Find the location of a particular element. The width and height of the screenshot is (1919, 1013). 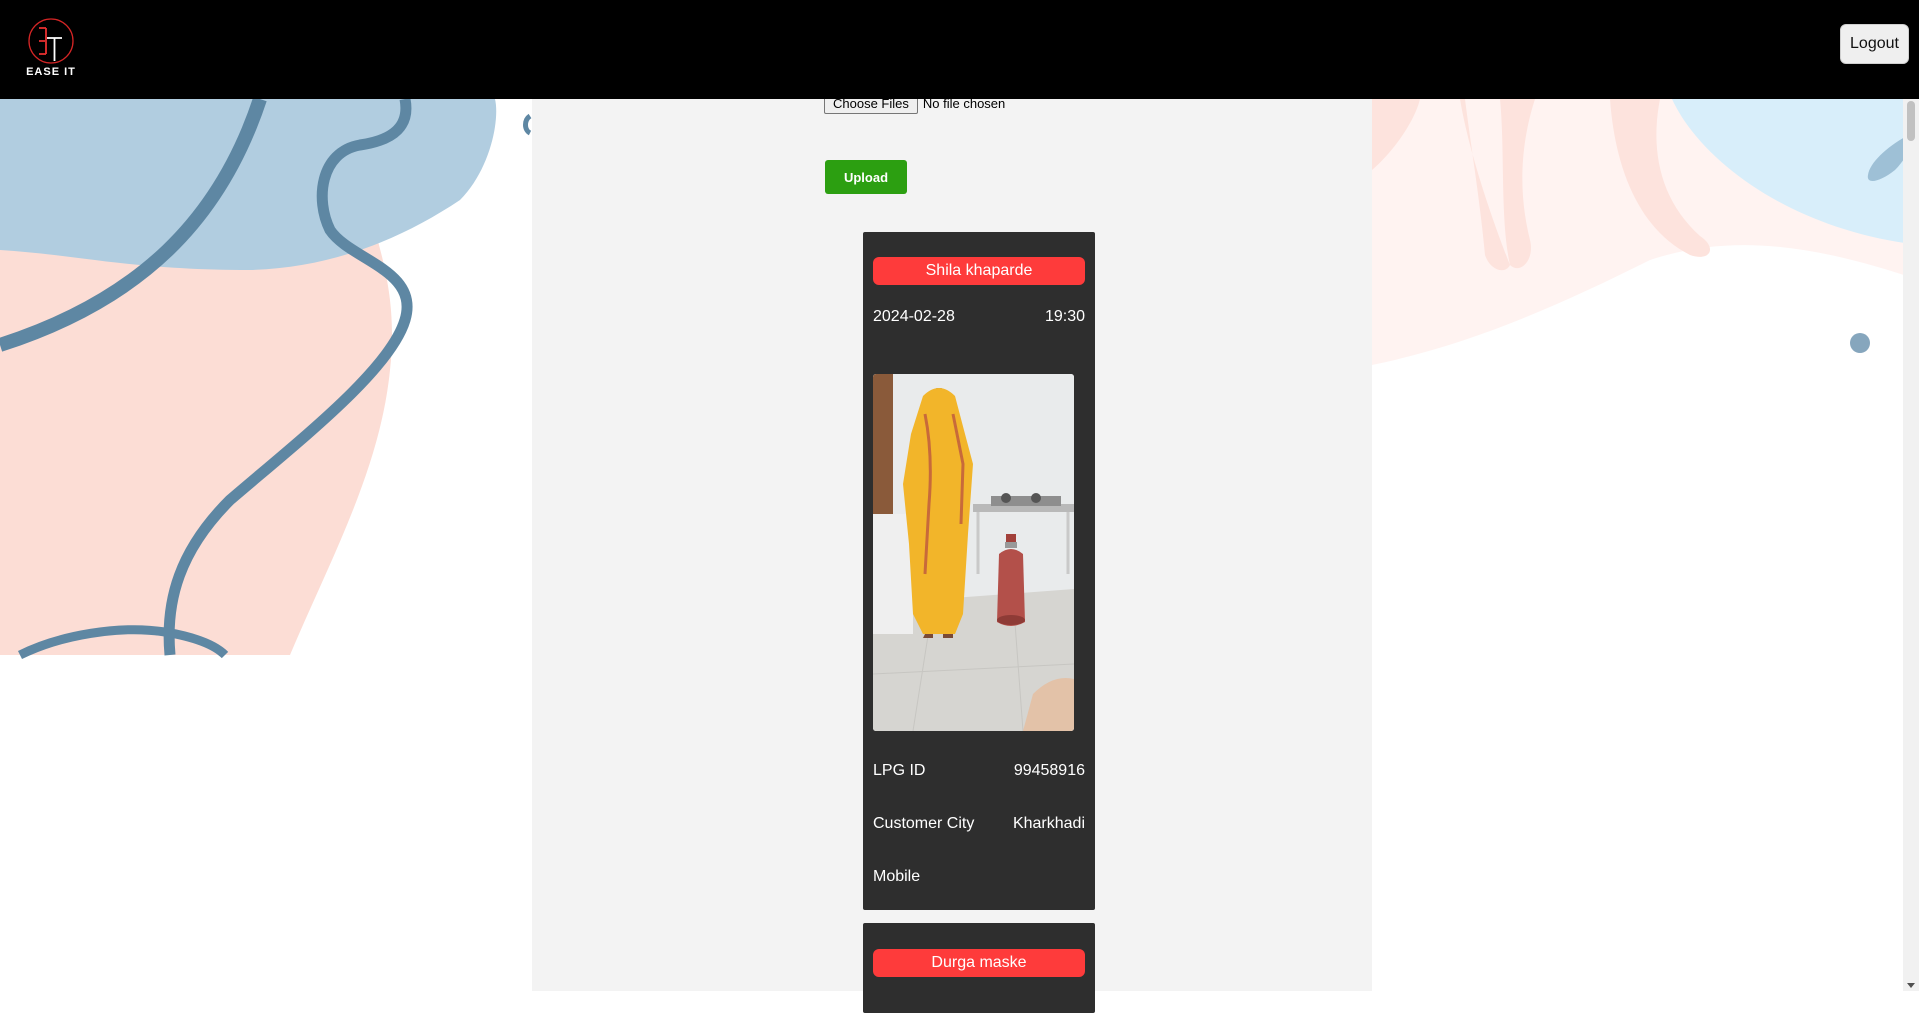

mobile-label: Mobile is located at coordinates (897, 876).